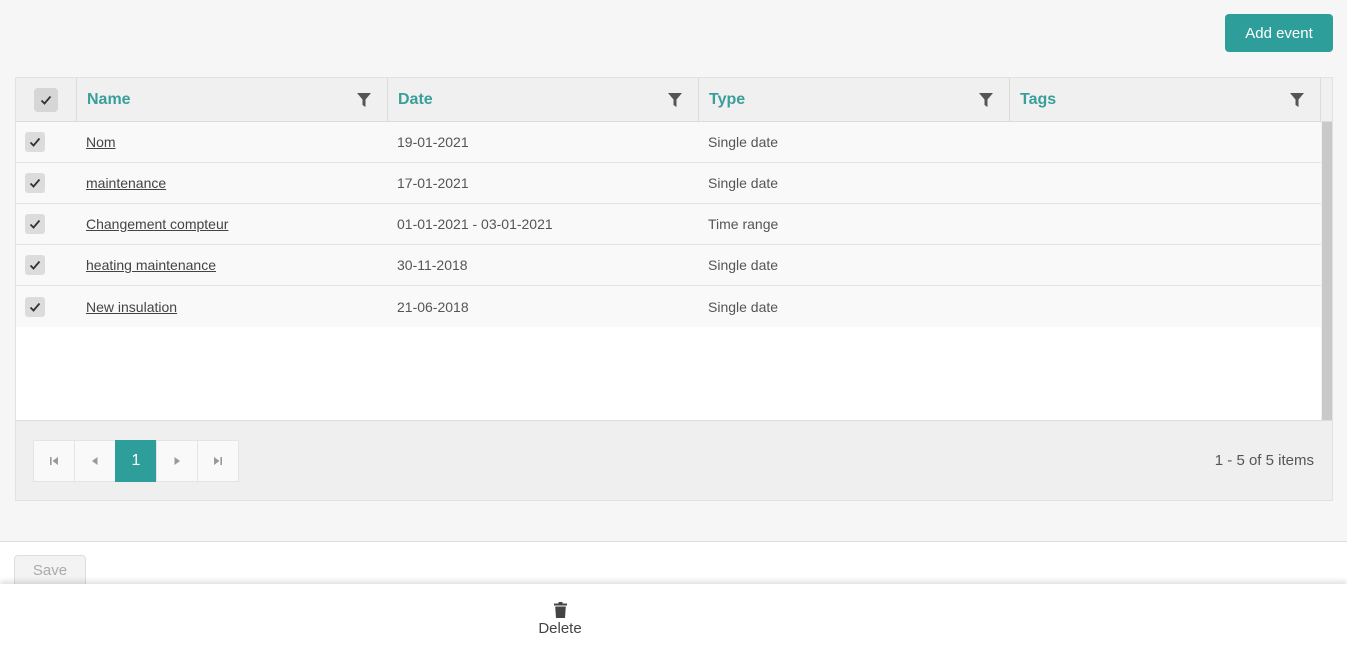  I want to click on prev-page-button, so click(95, 461).